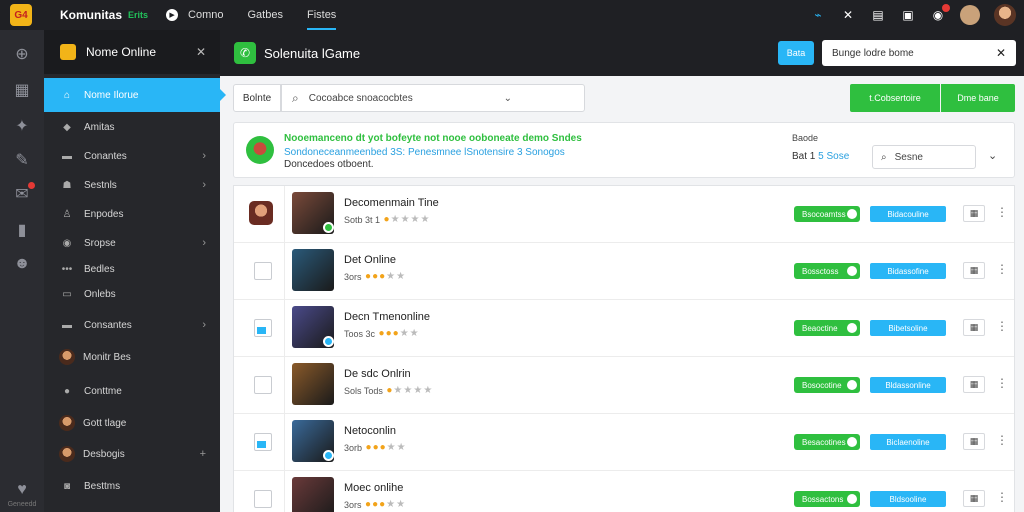 The height and width of the screenshot is (512, 1024). What do you see at coordinates (796, 53) in the screenshot?
I see `search-button: Bata` at bounding box center [796, 53].